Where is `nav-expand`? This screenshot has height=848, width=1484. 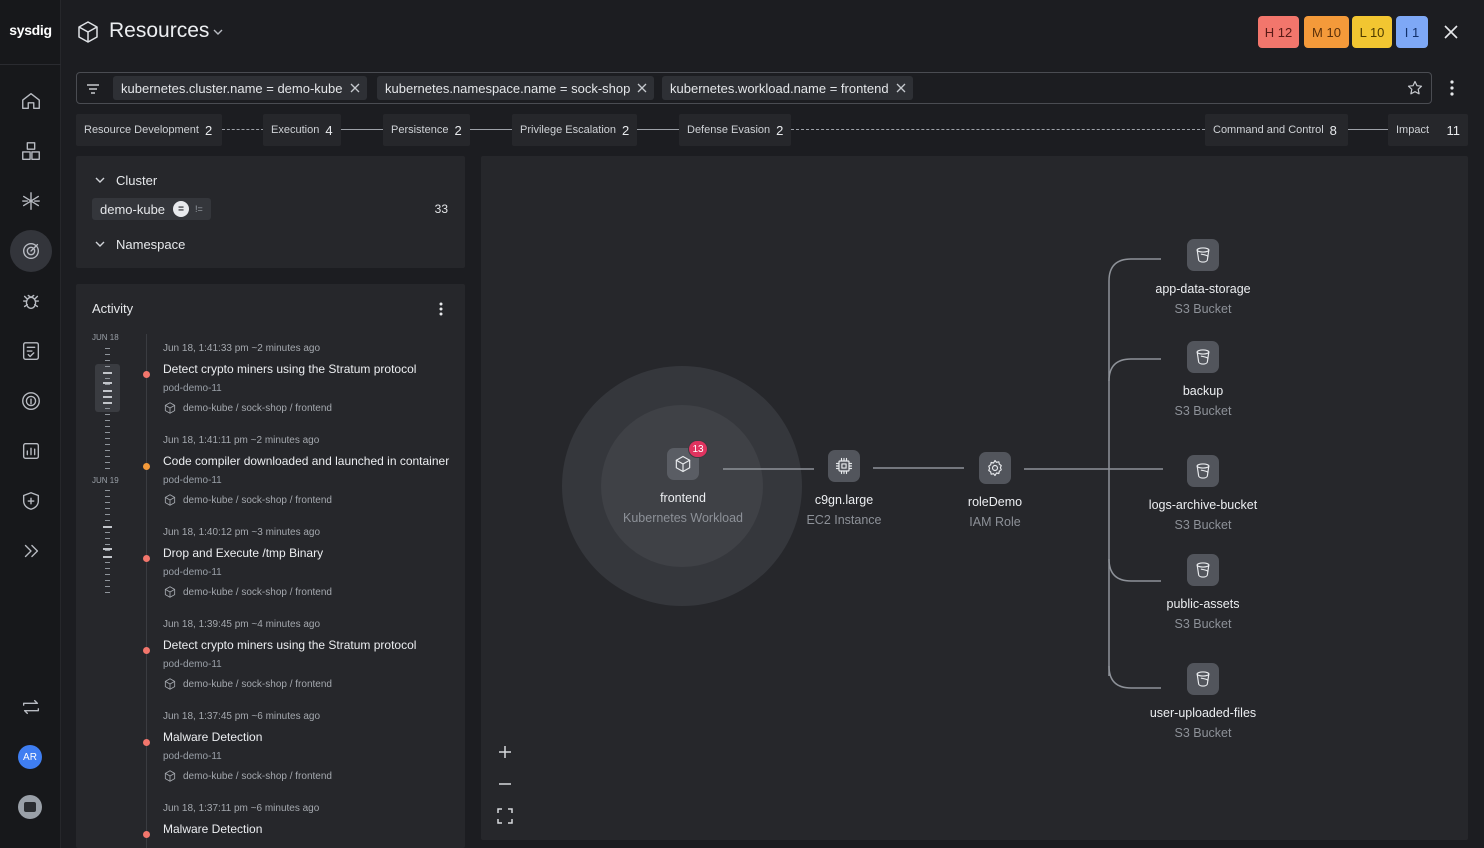
nav-expand is located at coordinates (31, 551).